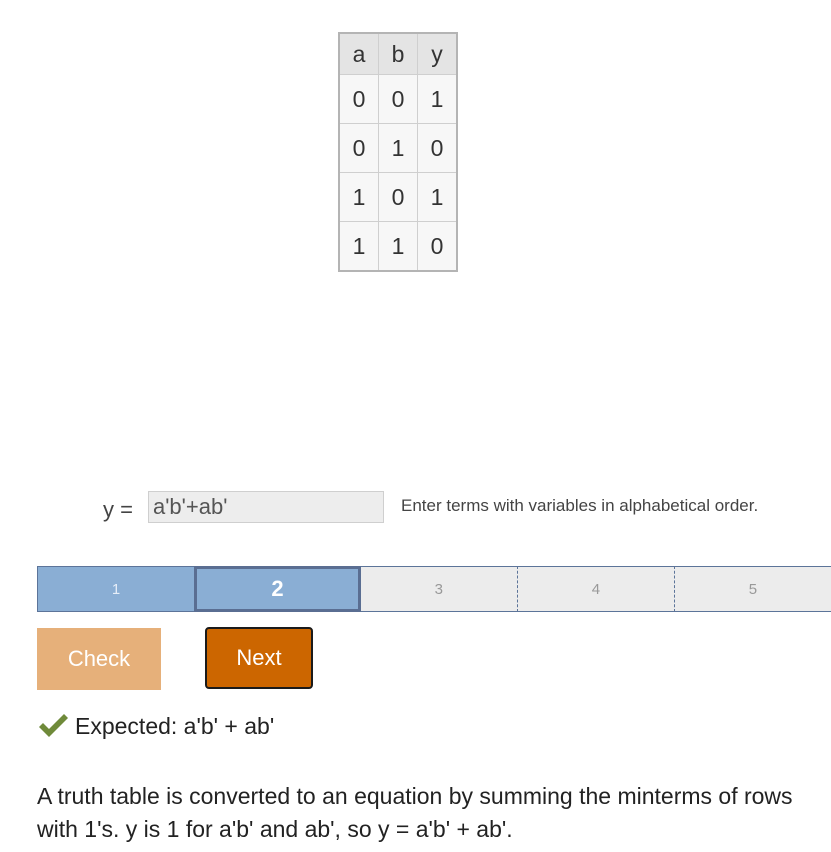  I want to click on progress-bar: 1 2 3 4 5, so click(434, 589).